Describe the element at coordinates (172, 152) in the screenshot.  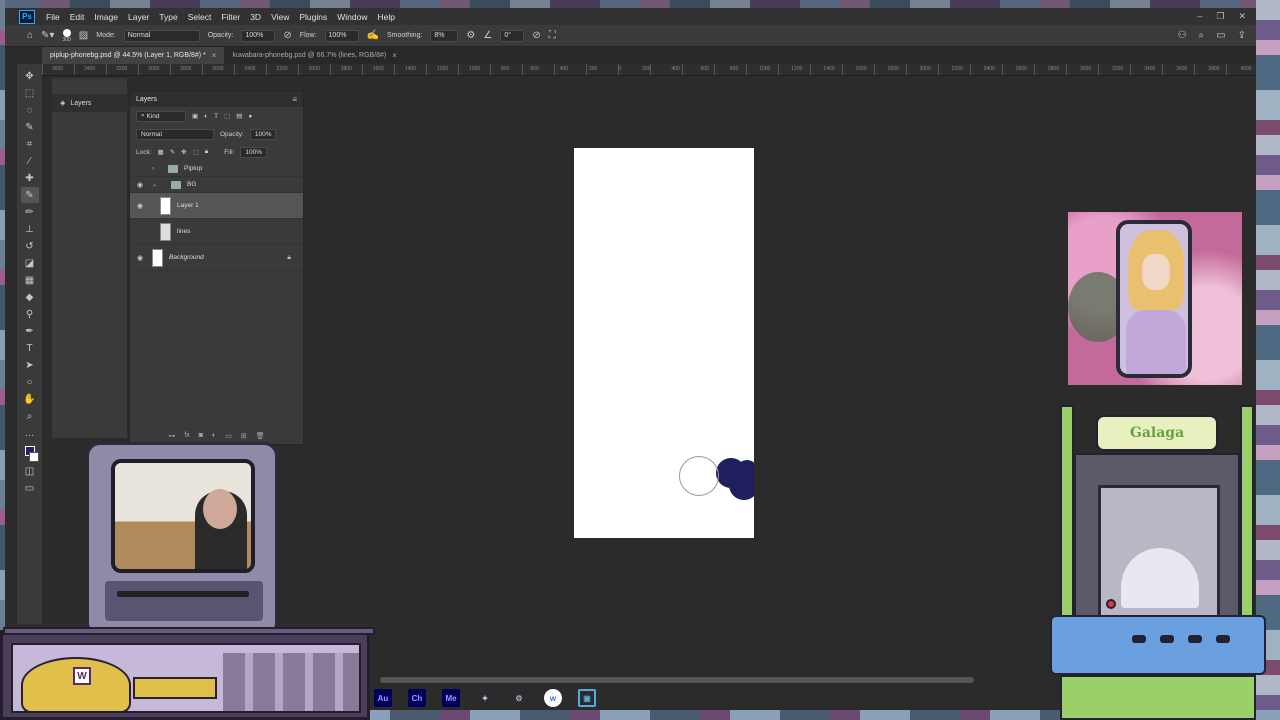
I see `lock-pixels-icon: ✎` at that location.